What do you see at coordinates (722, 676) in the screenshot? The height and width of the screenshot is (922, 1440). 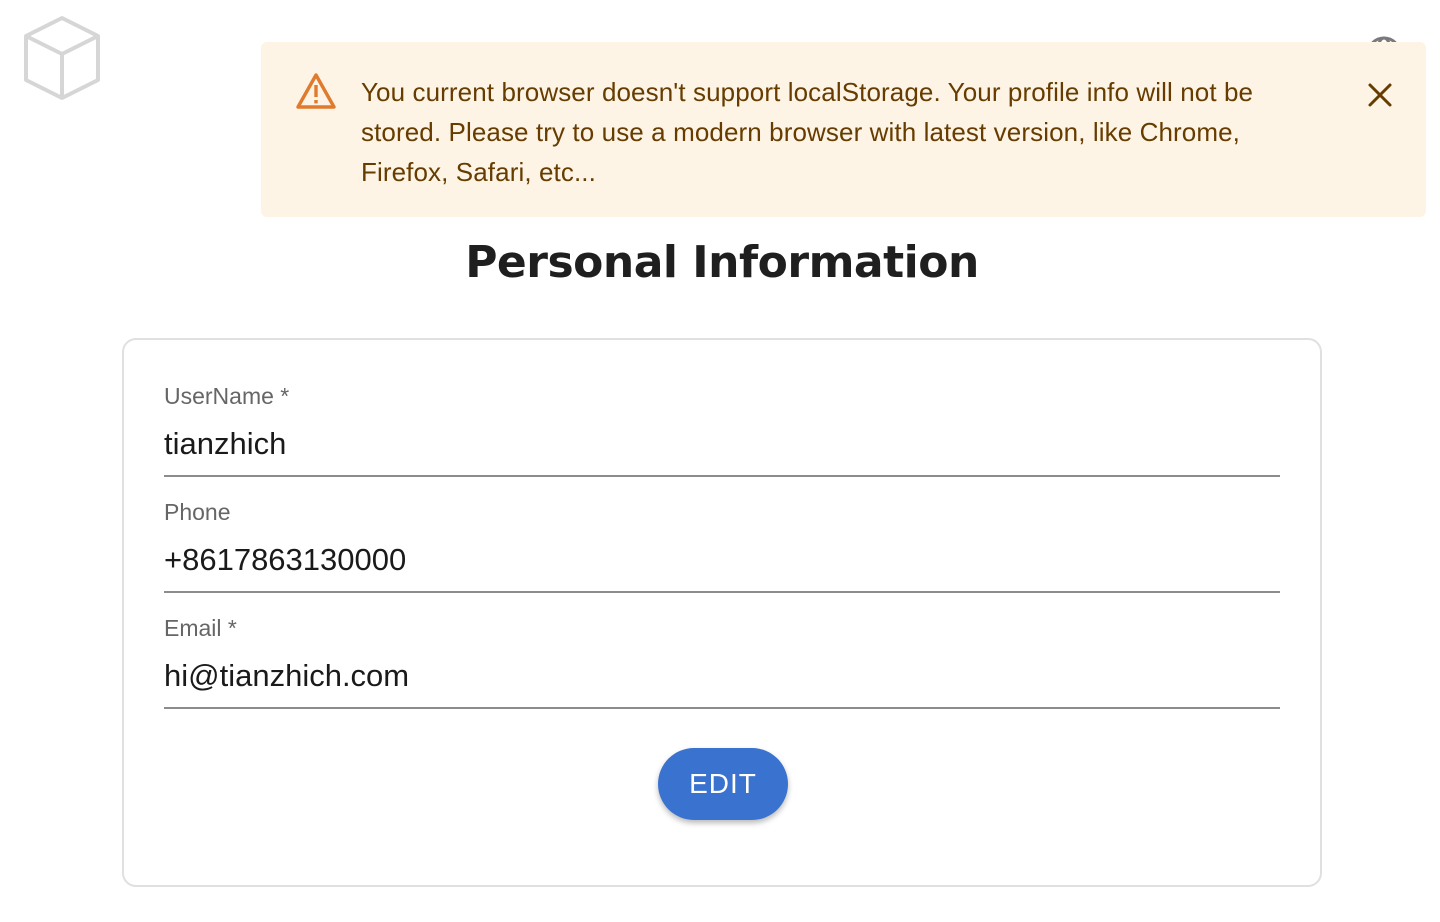 I see `email-input` at bounding box center [722, 676].